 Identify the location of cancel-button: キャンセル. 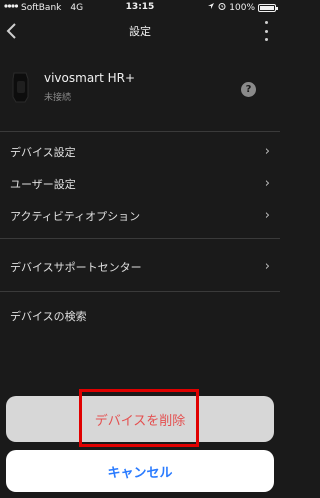
(140, 471).